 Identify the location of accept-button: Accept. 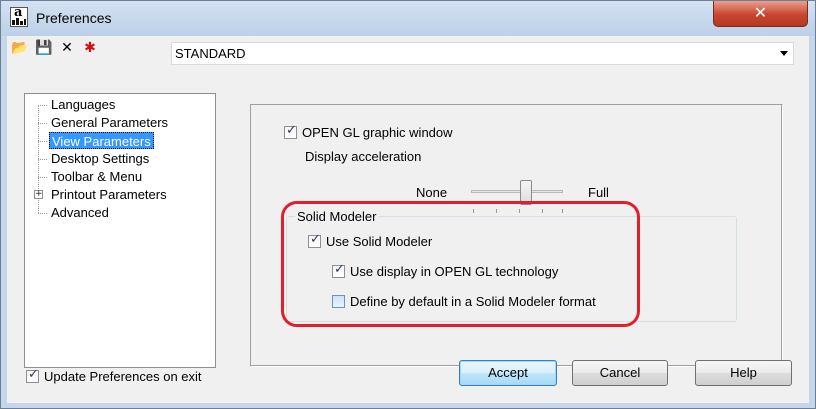
(508, 373).